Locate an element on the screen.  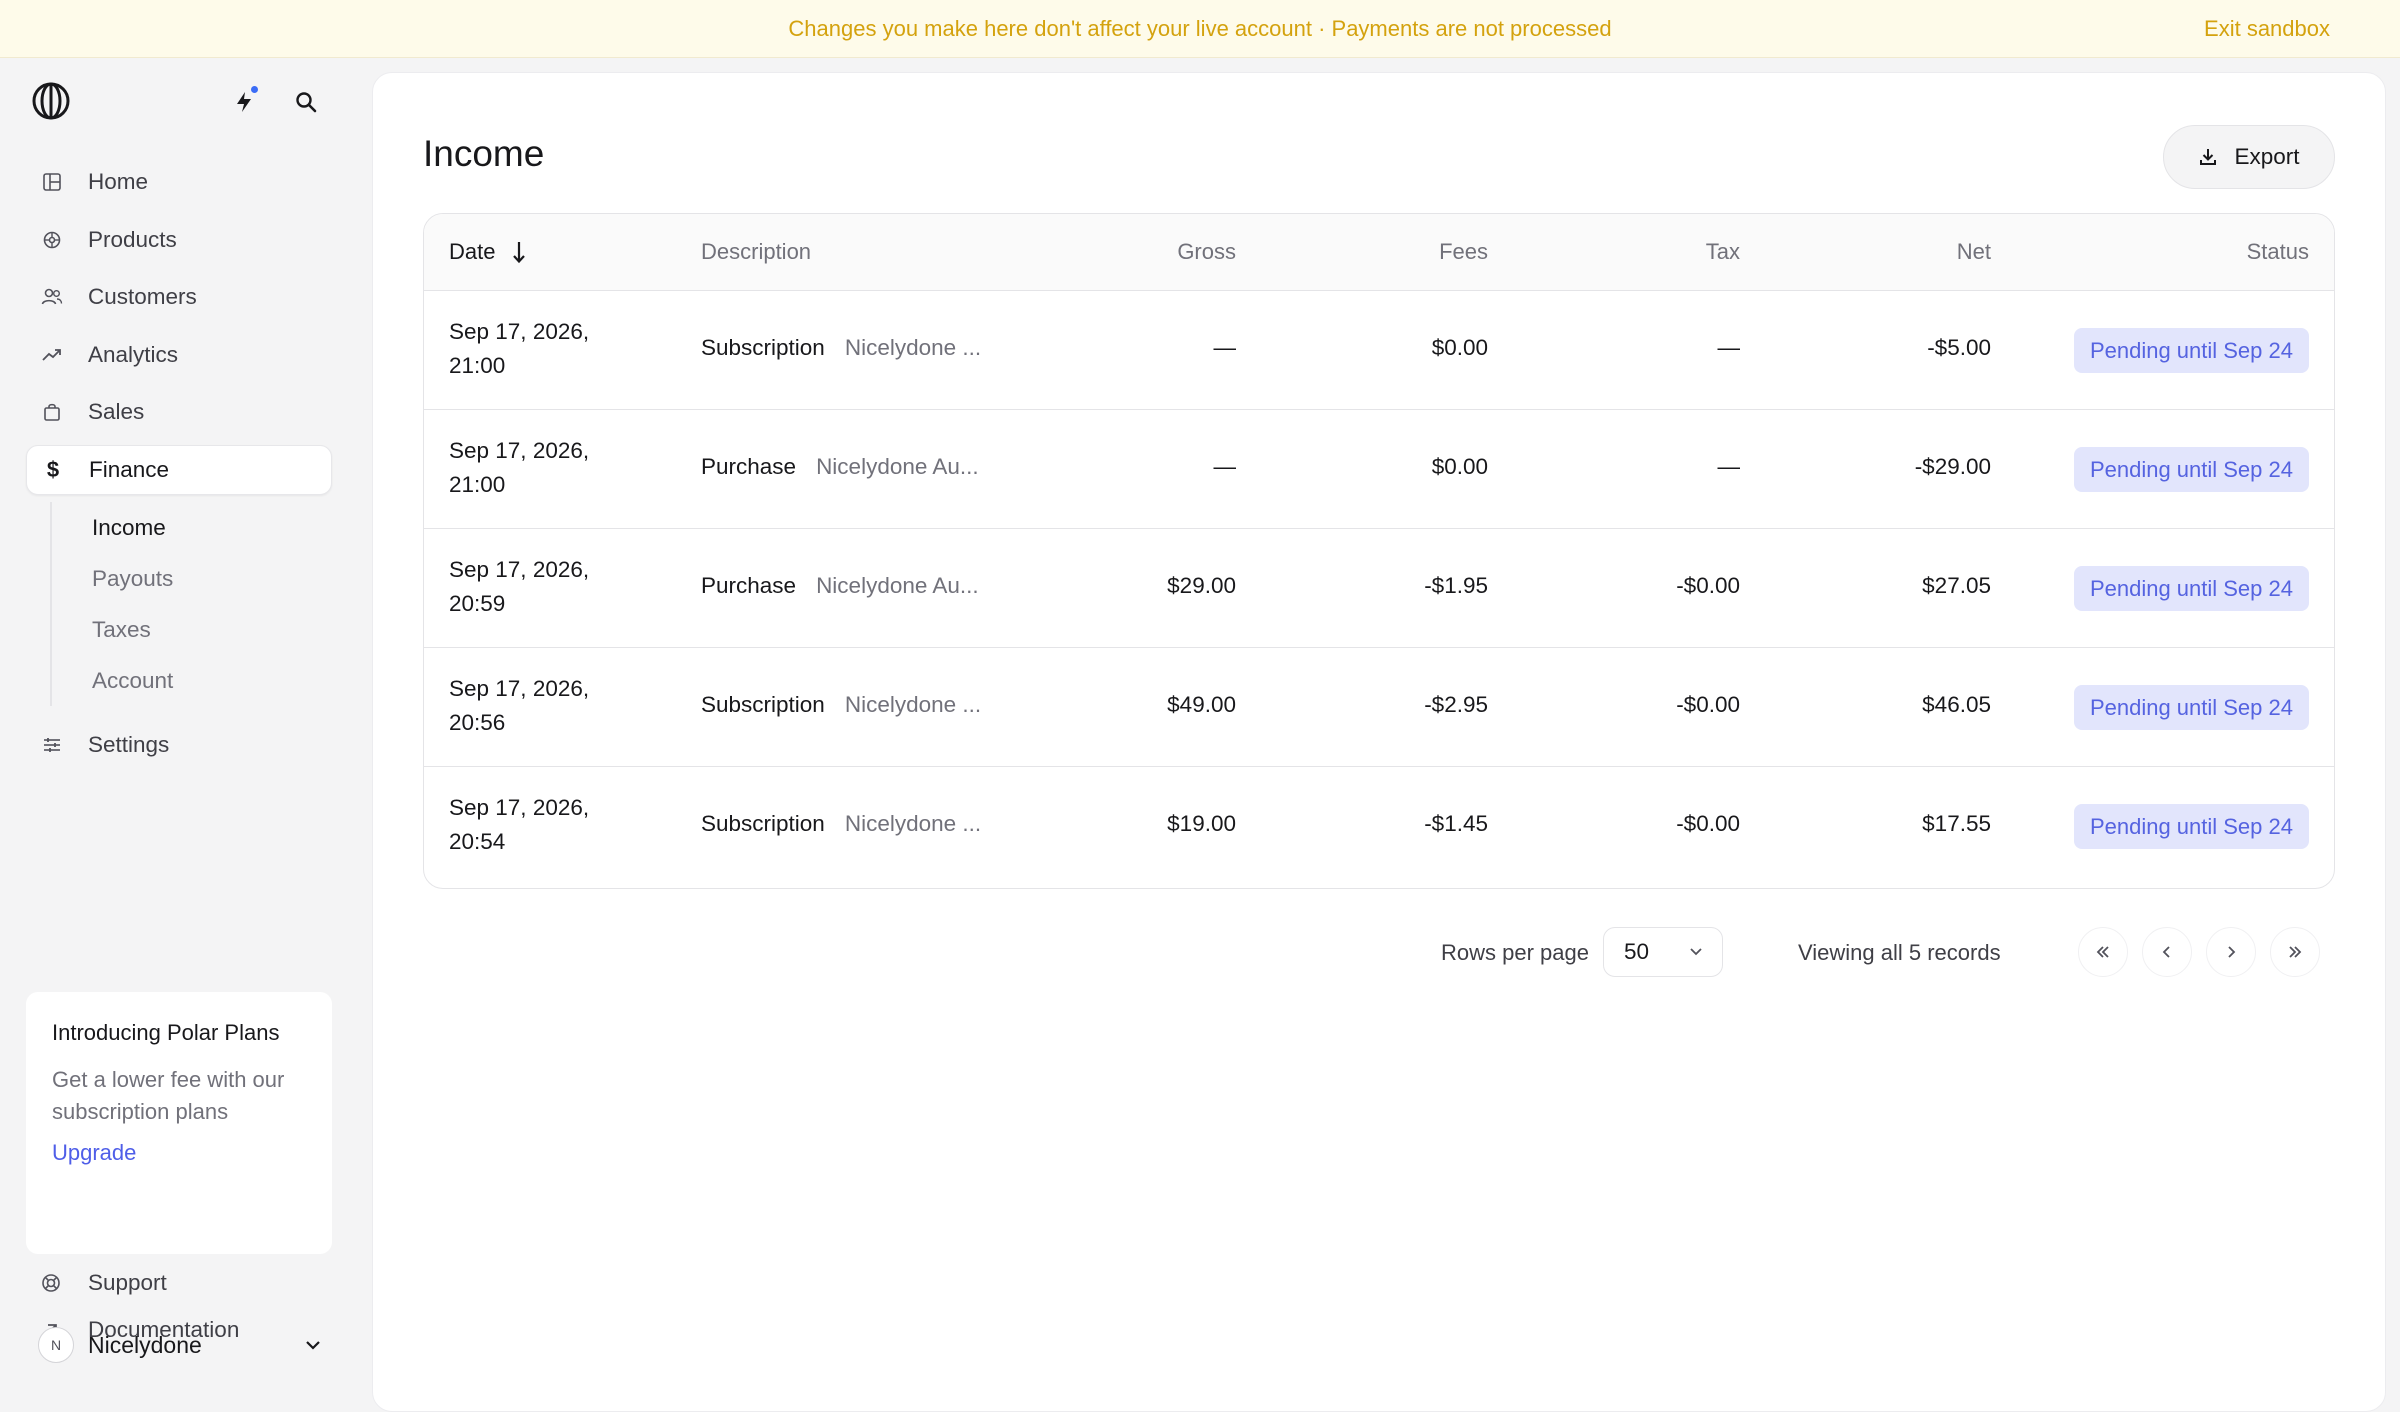
date-cell: Sep 17, 2026, 20:56 is located at coordinates (519, 706).